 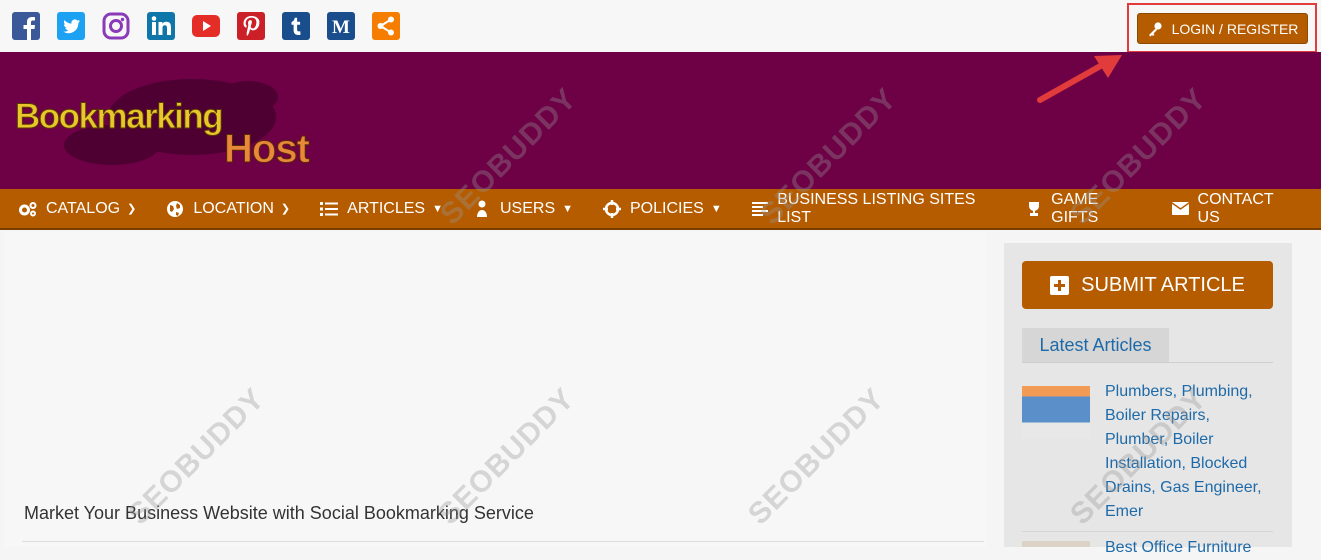 What do you see at coordinates (1235, 208) in the screenshot?
I see `nav-contact-us-label: CONTACT US` at bounding box center [1235, 208].